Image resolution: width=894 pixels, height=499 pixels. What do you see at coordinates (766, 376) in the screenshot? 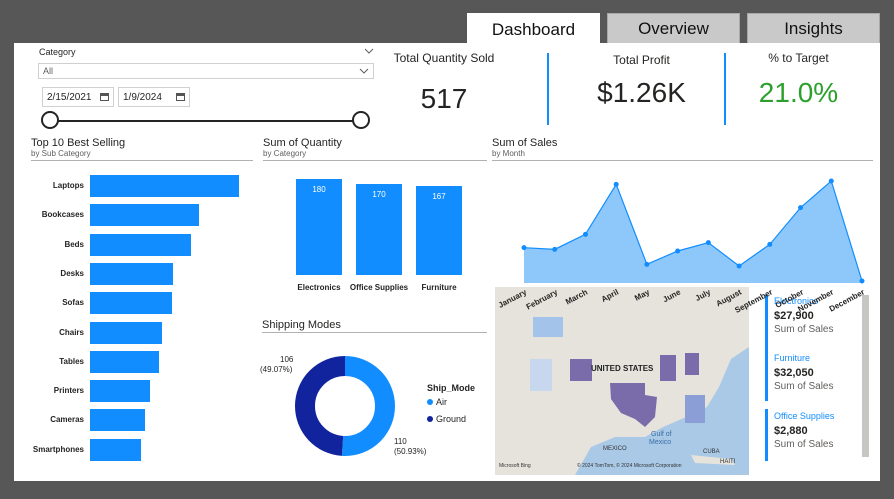
I see `card-accent` at bounding box center [766, 376].